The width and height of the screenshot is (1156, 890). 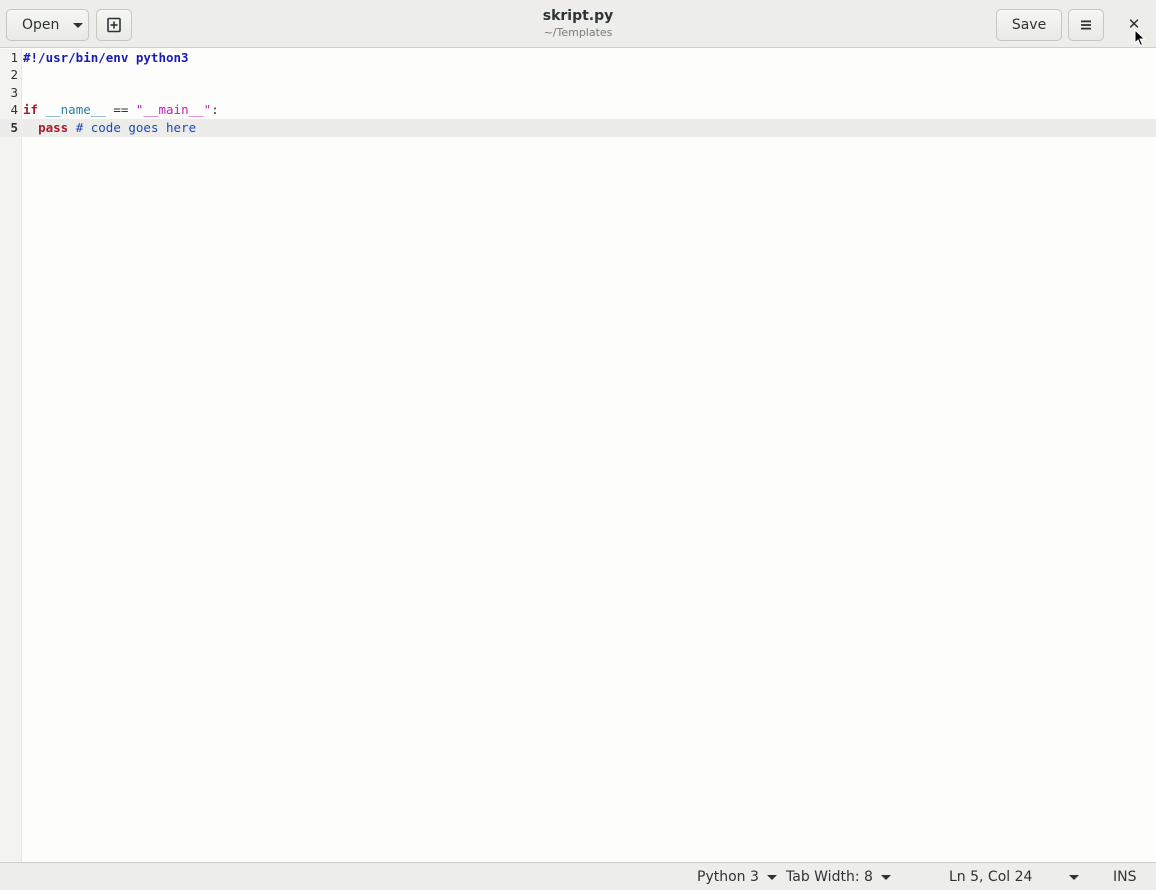 I want to click on code-token: if, so click(x=31, y=109).